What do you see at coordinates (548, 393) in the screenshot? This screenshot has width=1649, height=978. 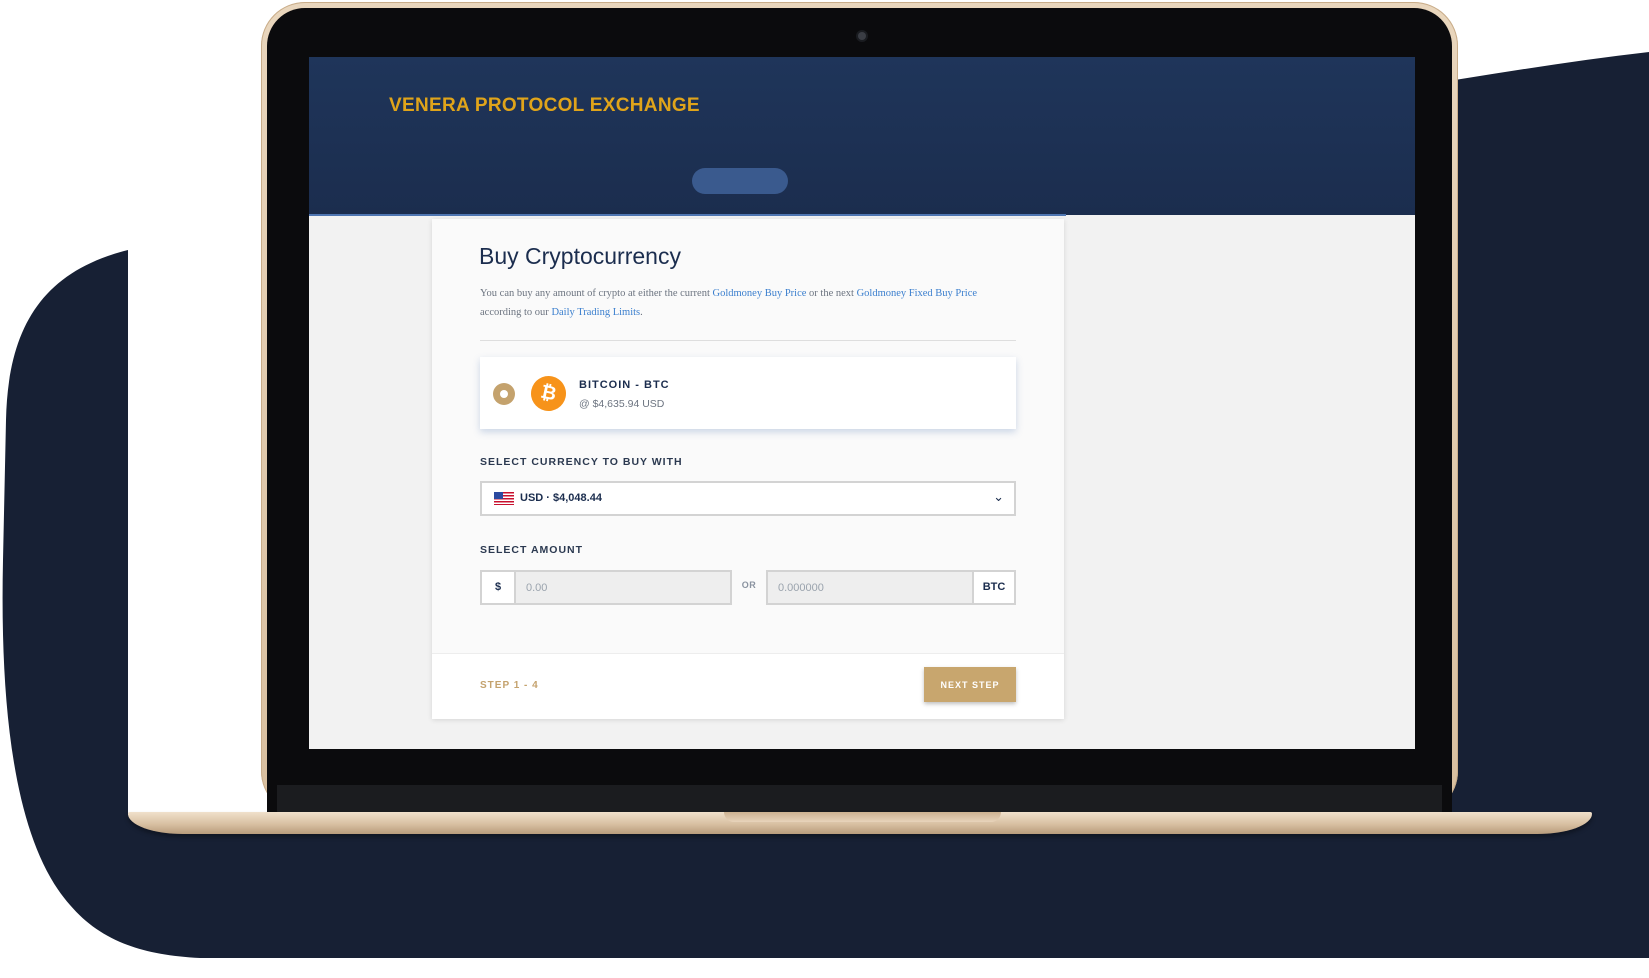 I see `bitcoin-icon: ₿` at bounding box center [548, 393].